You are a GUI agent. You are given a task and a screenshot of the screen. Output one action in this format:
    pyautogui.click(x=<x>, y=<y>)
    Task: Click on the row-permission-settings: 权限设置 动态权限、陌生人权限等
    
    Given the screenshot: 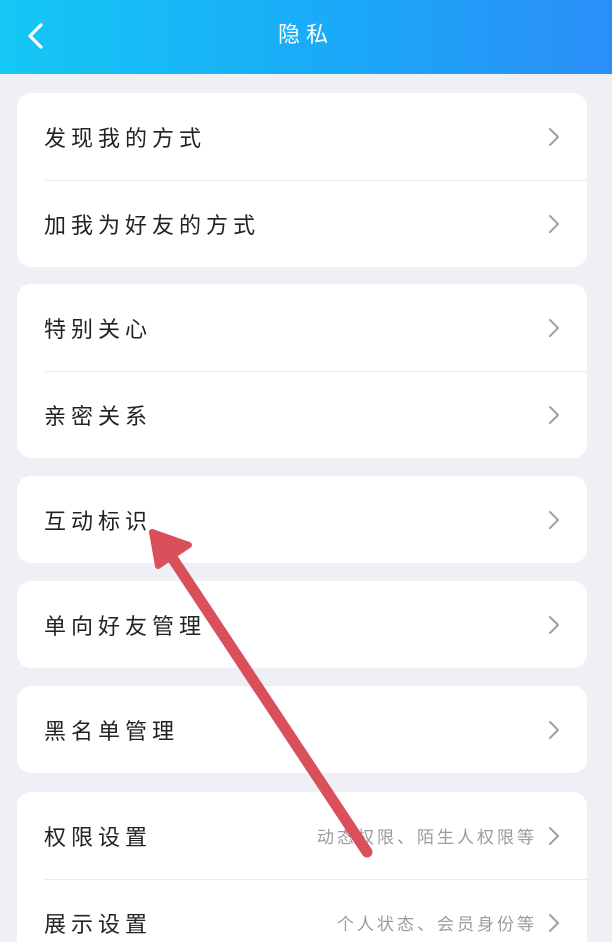 What is the action you would take?
    pyautogui.click(x=302, y=835)
    